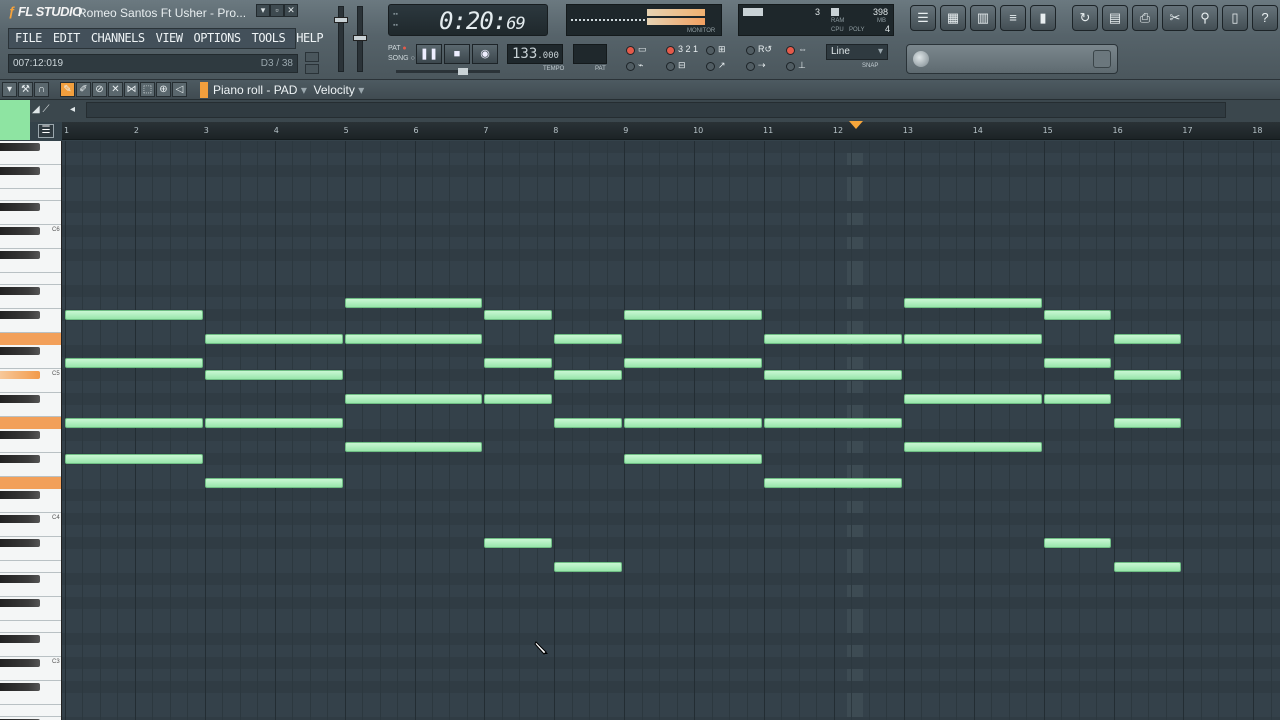 The image size is (1280, 720). What do you see at coordinates (291, 10) in the screenshot?
I see `close-button: ✕` at bounding box center [291, 10].